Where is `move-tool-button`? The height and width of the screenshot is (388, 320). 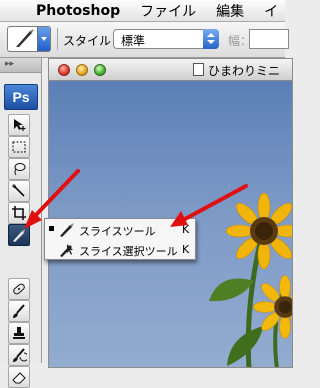 move-tool-button is located at coordinates (19, 125).